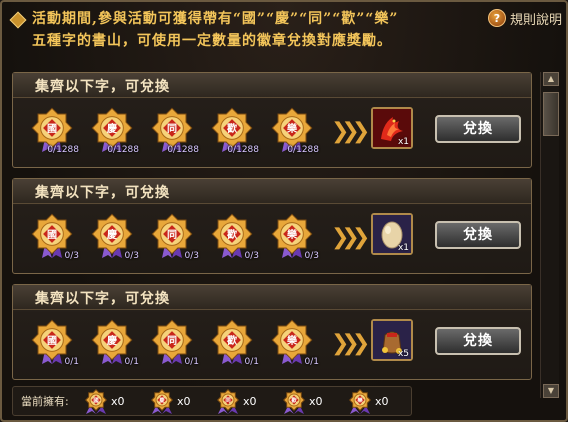 Image resolution: width=568 pixels, height=422 pixels. What do you see at coordinates (45, 401) in the screenshot?
I see `owned-label: 當前擁有:` at bounding box center [45, 401].